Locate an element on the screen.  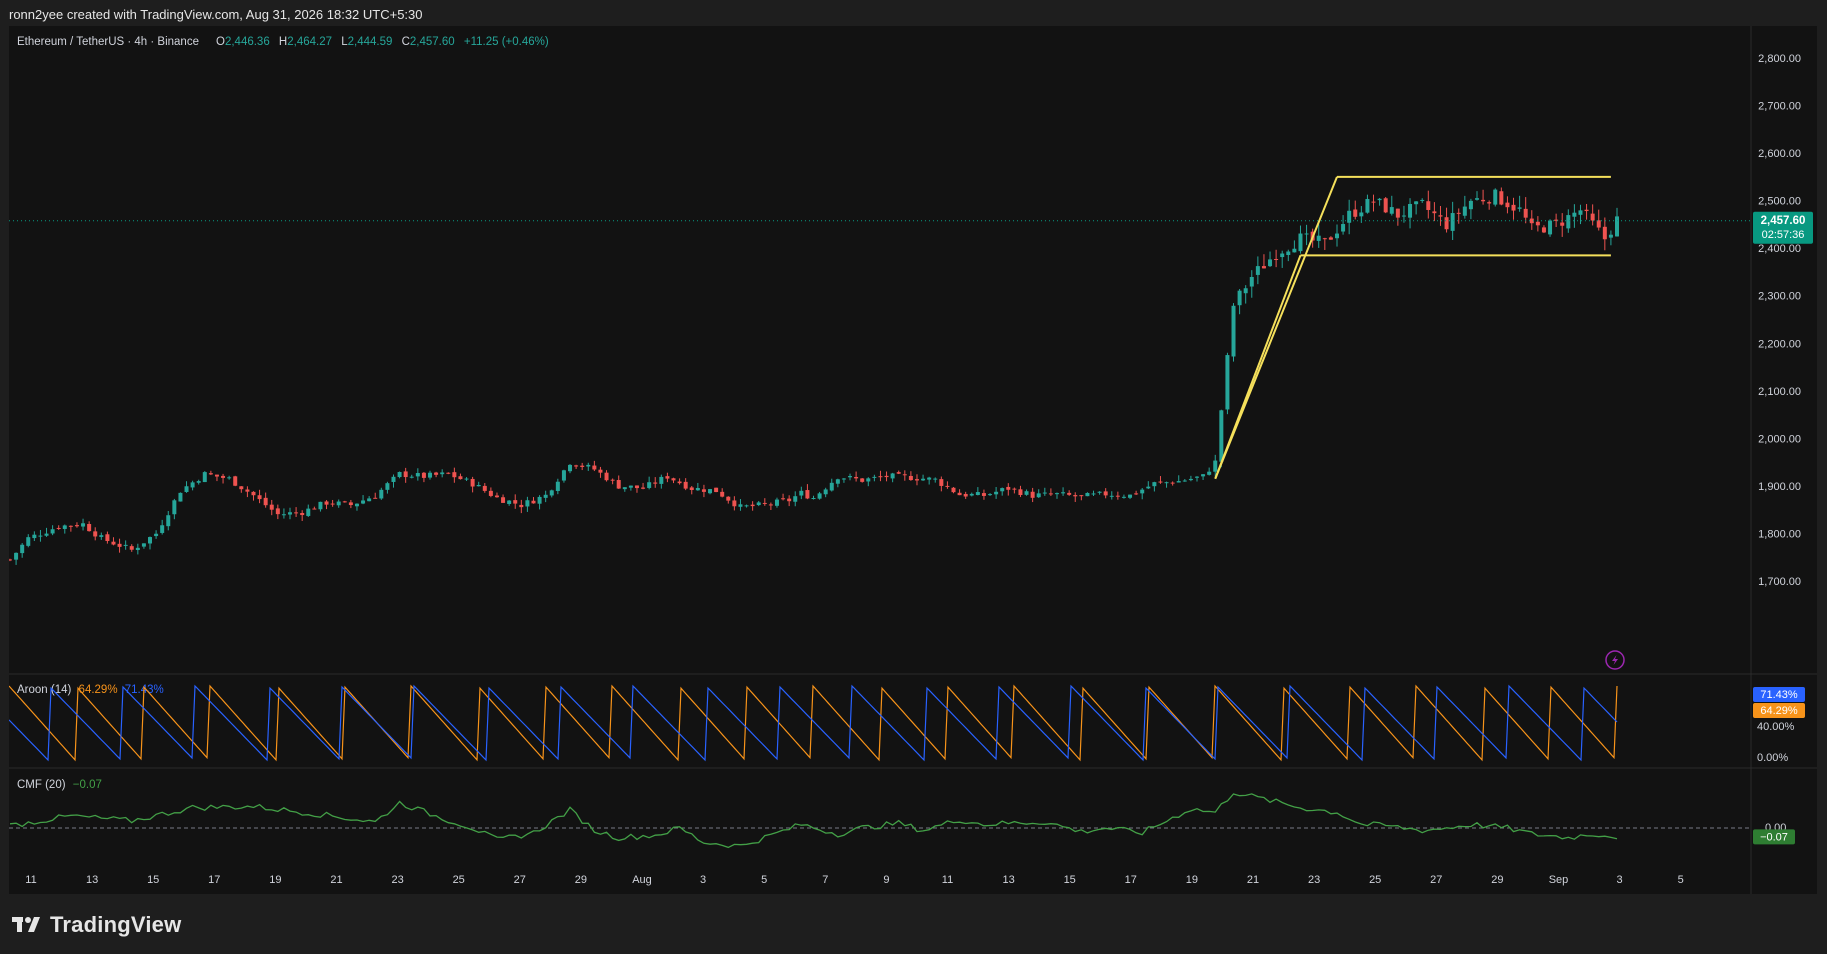
time-tick-label: 7 is located at coordinates (825, 880).